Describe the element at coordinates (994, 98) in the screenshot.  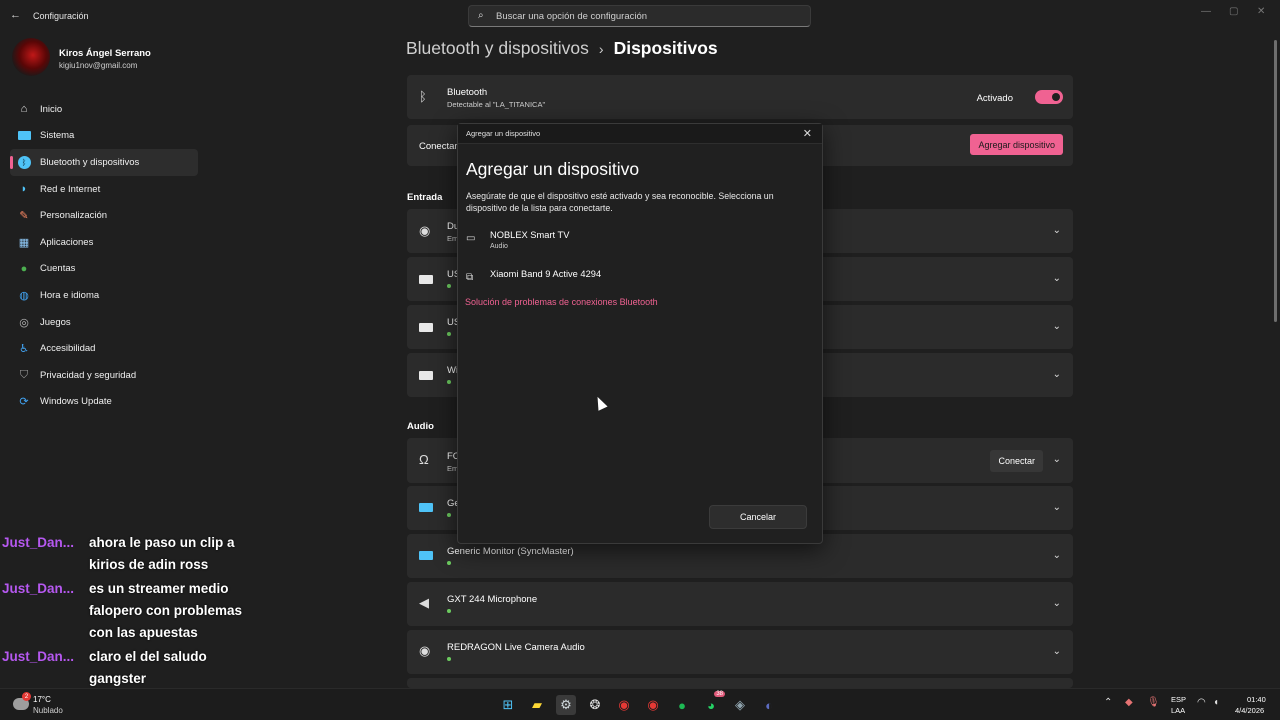
I see `toggle-label: Activado` at that location.